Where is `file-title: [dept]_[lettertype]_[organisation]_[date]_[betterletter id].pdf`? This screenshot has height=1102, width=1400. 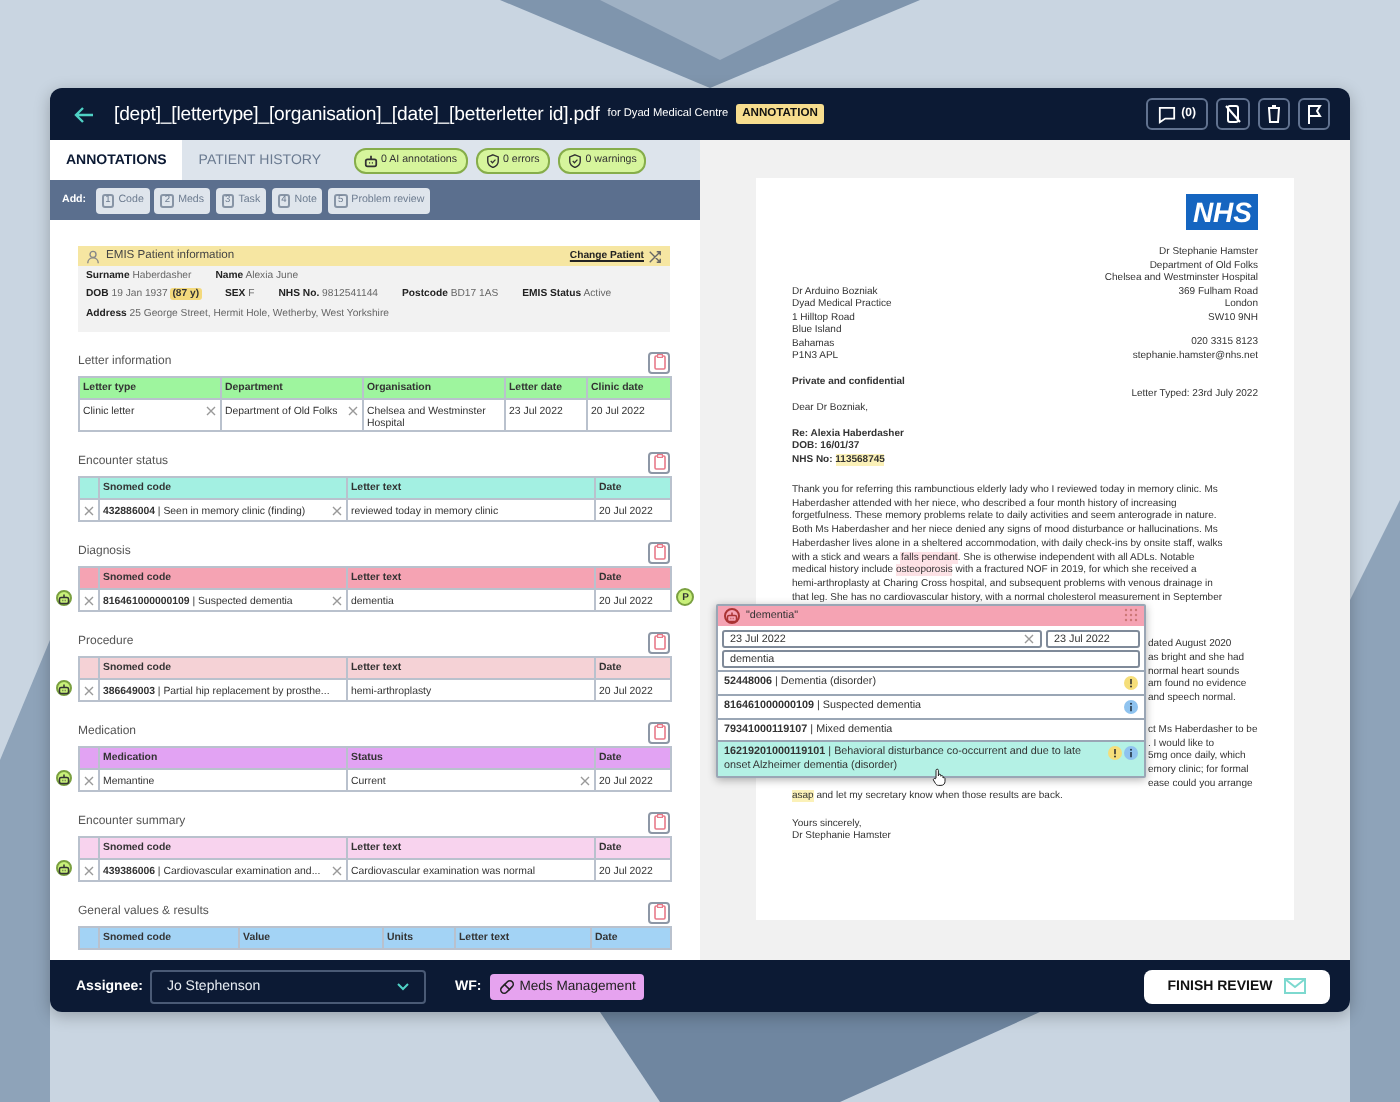 file-title: [dept]_[lettertype]_[organisation]_[date]_[betterletter id].pdf is located at coordinates (357, 114).